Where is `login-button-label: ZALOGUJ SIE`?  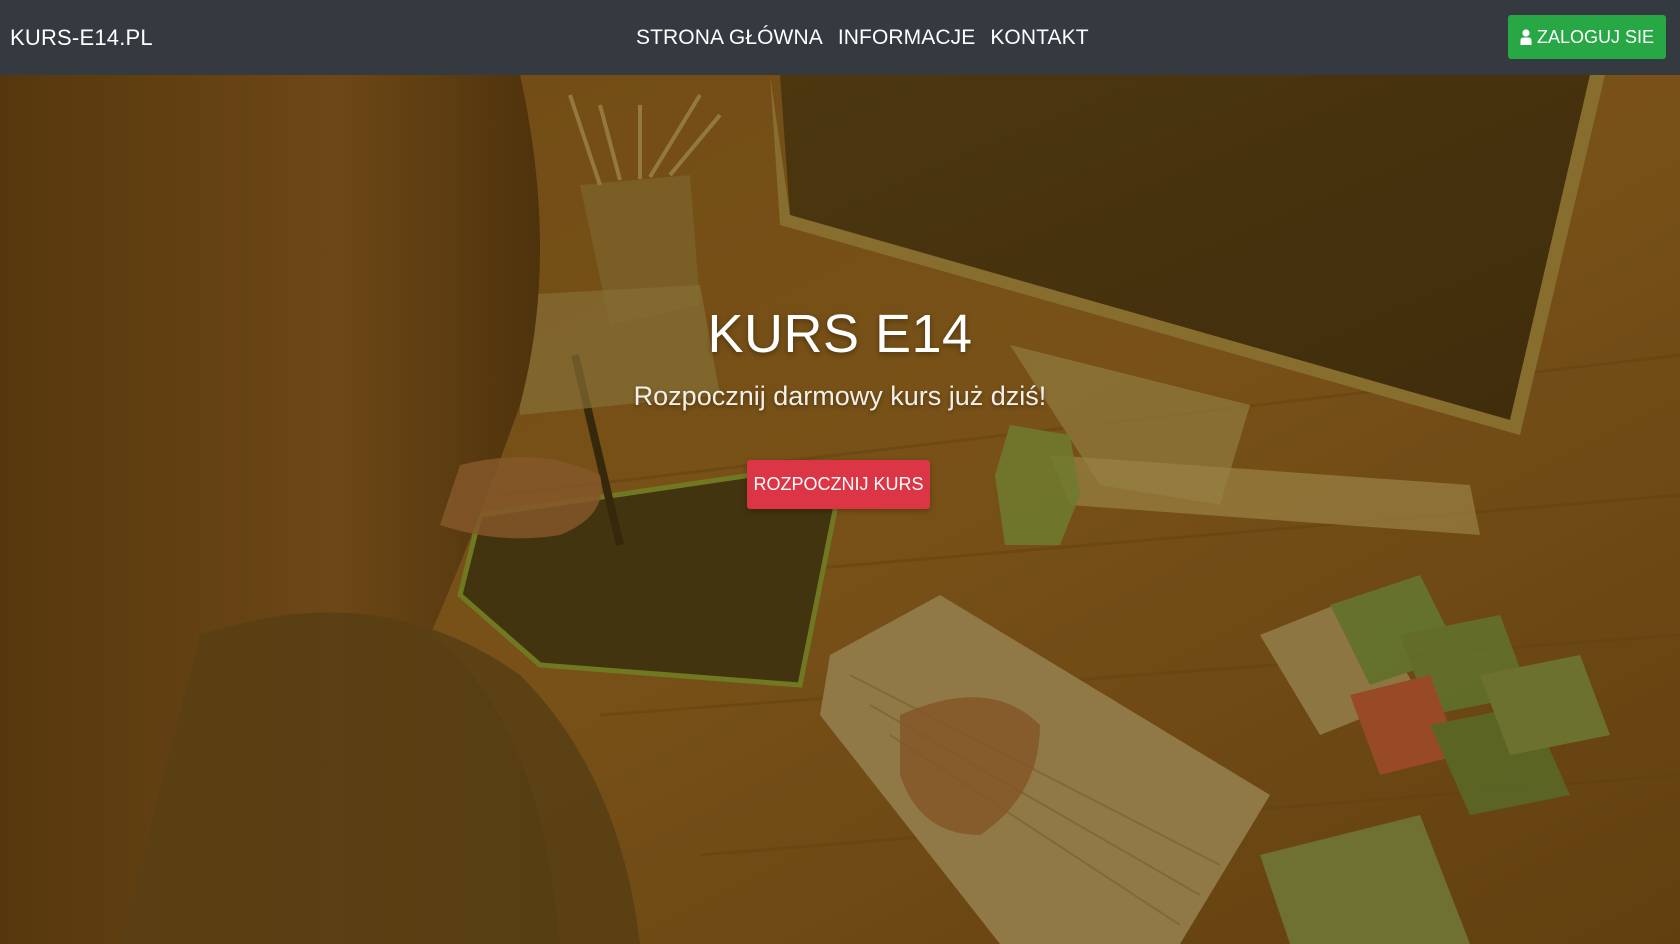 login-button-label: ZALOGUJ SIE is located at coordinates (1595, 36).